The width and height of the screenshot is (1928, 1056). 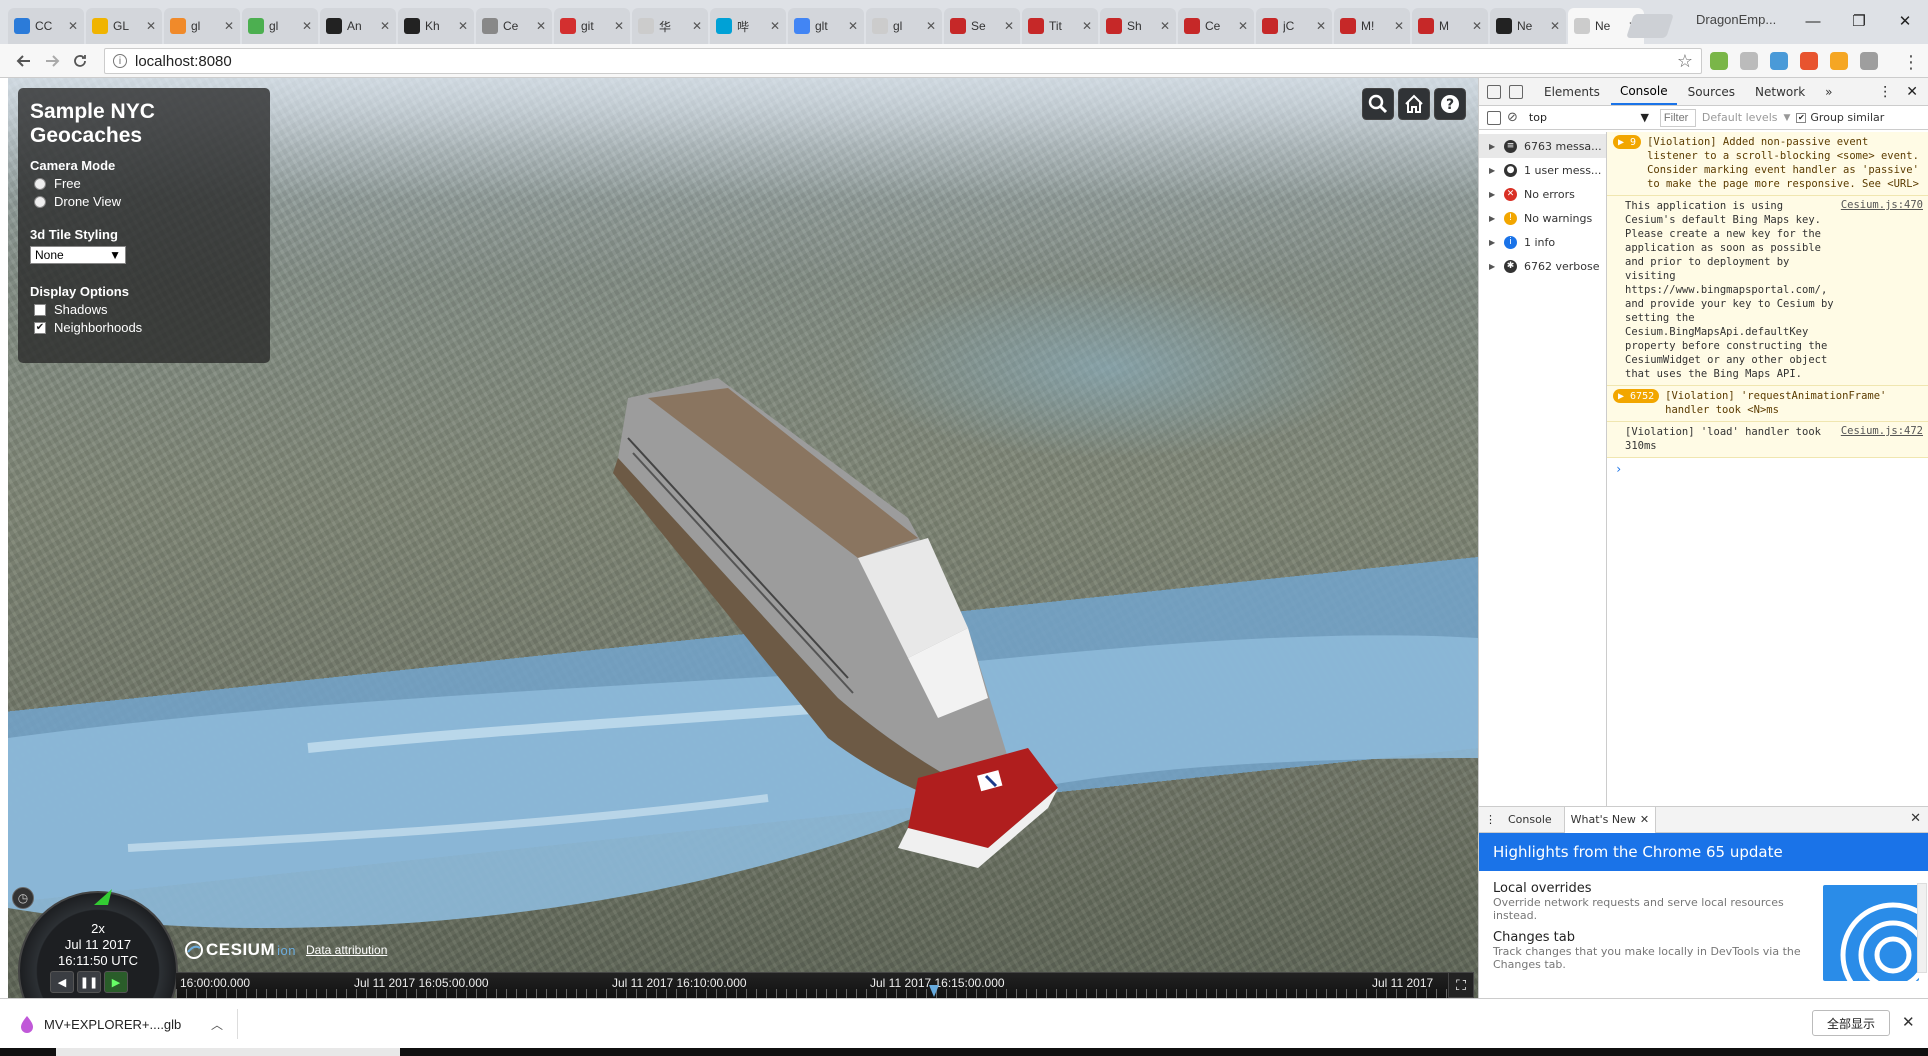 I want to click on browser-tab: CC ✕, so click(x=46, y=26).